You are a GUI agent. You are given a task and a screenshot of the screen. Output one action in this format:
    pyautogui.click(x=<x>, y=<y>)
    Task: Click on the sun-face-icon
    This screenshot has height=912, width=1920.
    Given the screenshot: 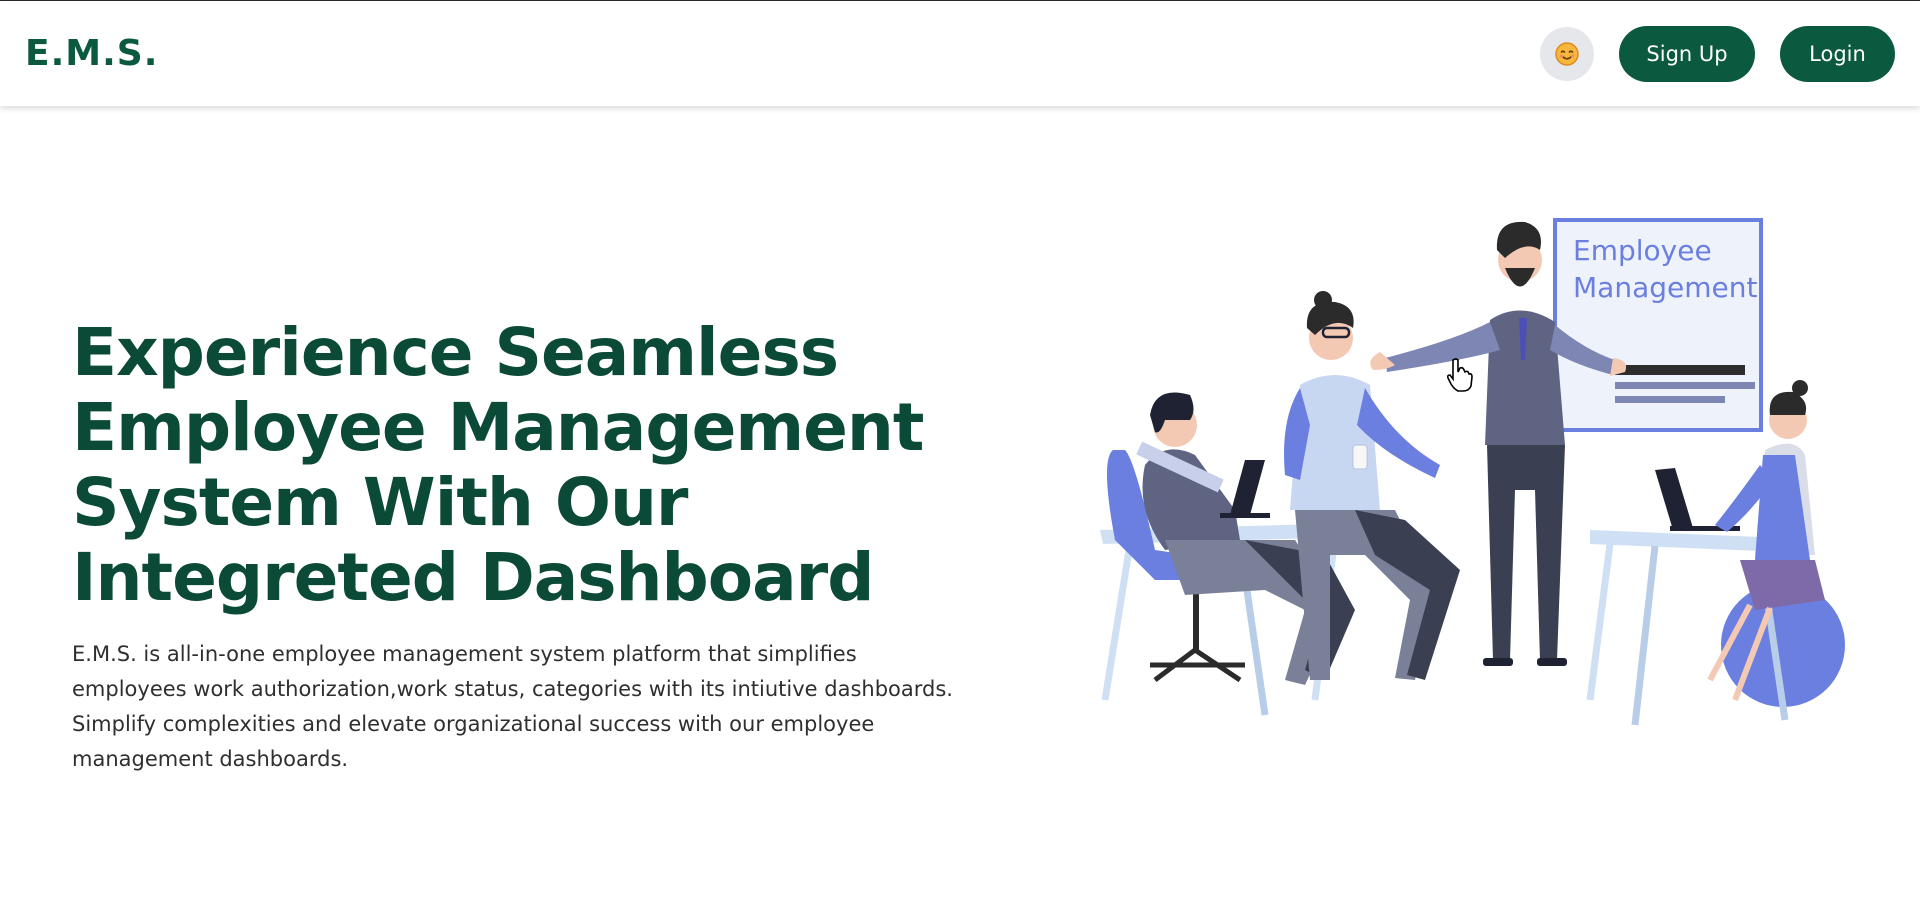 What is the action you would take?
    pyautogui.click(x=1567, y=53)
    